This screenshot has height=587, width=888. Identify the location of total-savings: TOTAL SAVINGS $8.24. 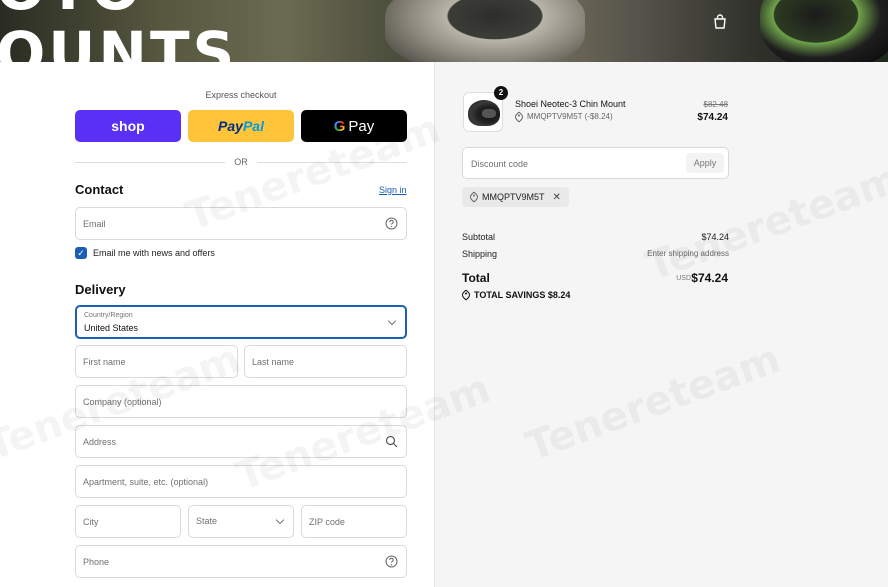
(515, 295).